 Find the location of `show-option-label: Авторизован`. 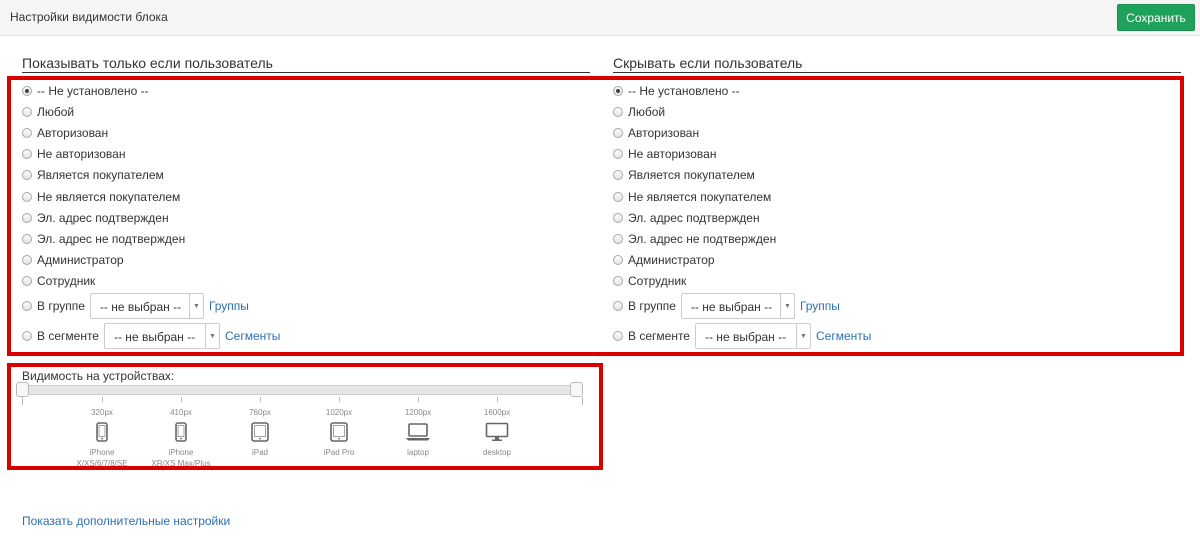

show-option-label: Авторизован is located at coordinates (73, 133).